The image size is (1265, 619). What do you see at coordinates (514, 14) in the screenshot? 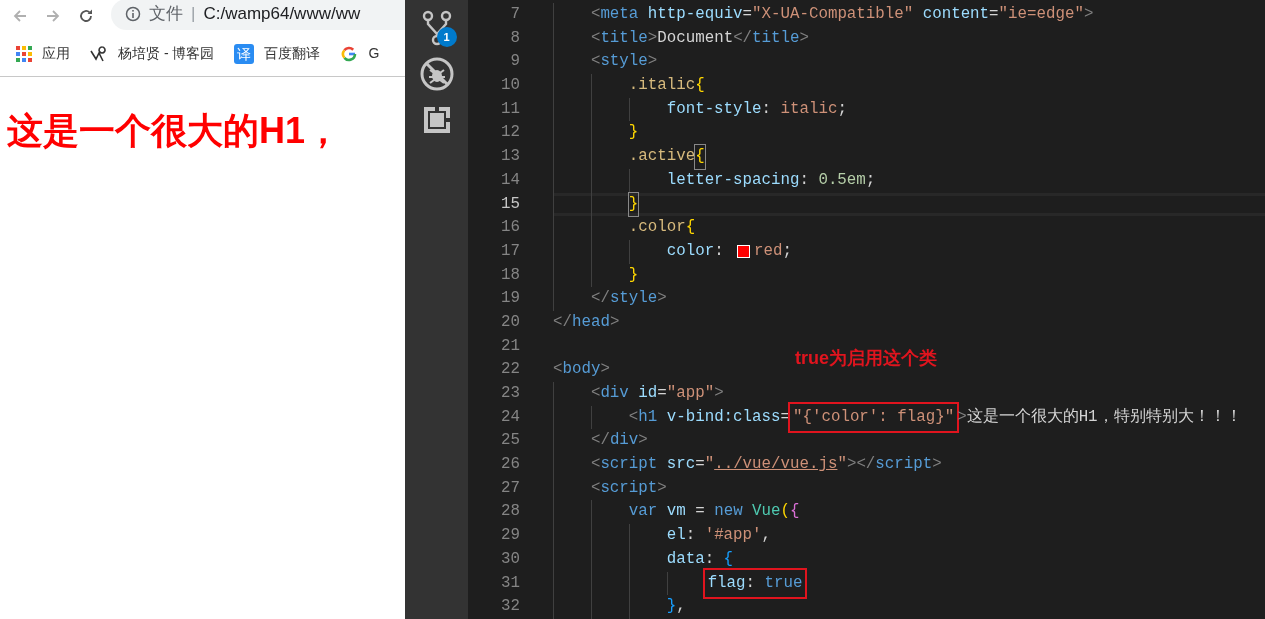
I see `line-number: 7` at bounding box center [514, 14].